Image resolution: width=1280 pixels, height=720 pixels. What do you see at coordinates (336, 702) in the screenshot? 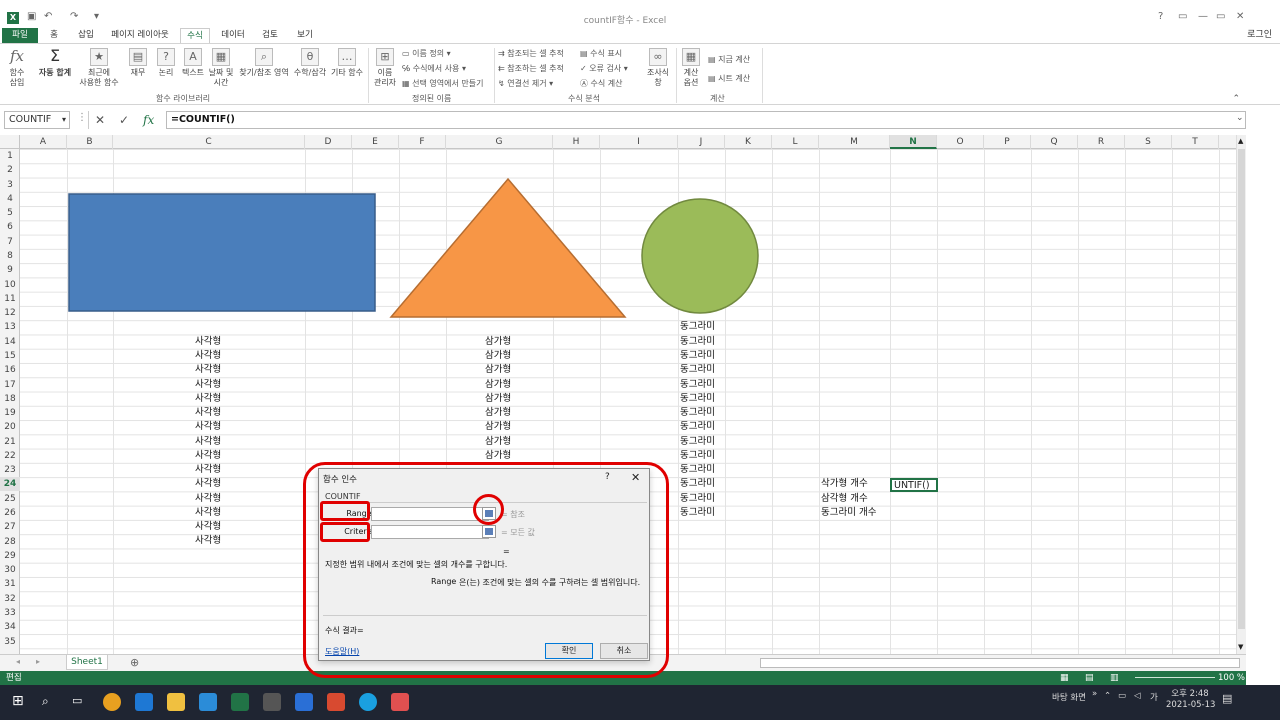
I see `app2-icon` at bounding box center [336, 702].